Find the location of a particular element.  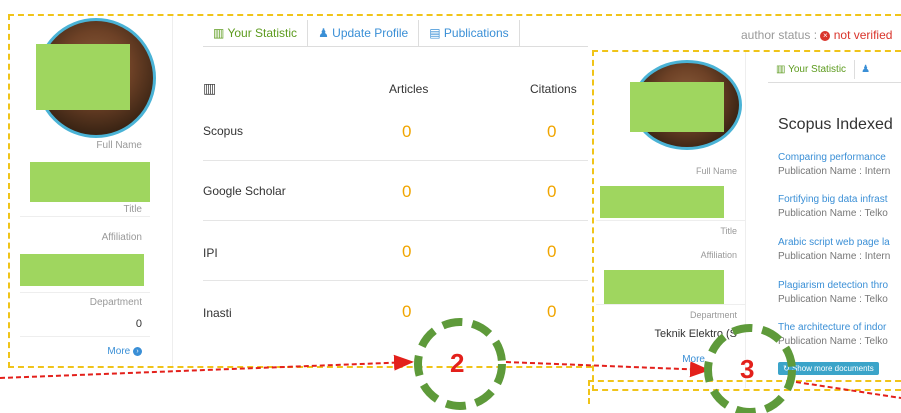

step3-label: 3 is located at coordinates (747, 369).